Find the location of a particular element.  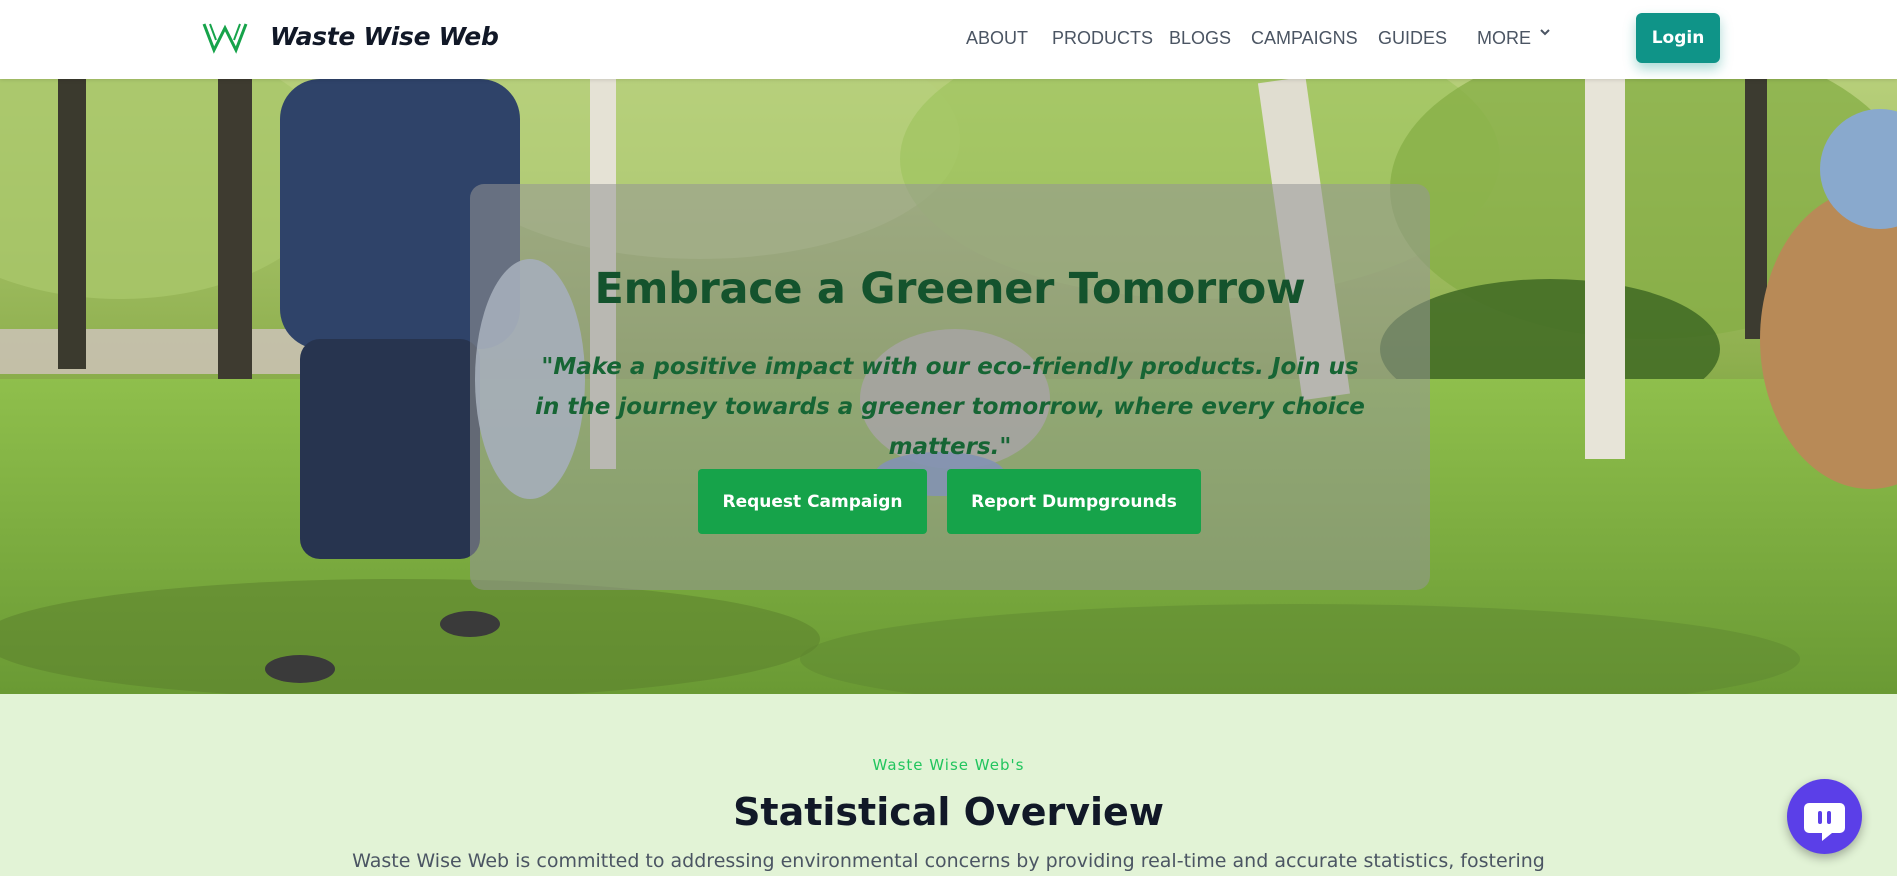

nav-blogs: BLOGS is located at coordinates (1200, 38).